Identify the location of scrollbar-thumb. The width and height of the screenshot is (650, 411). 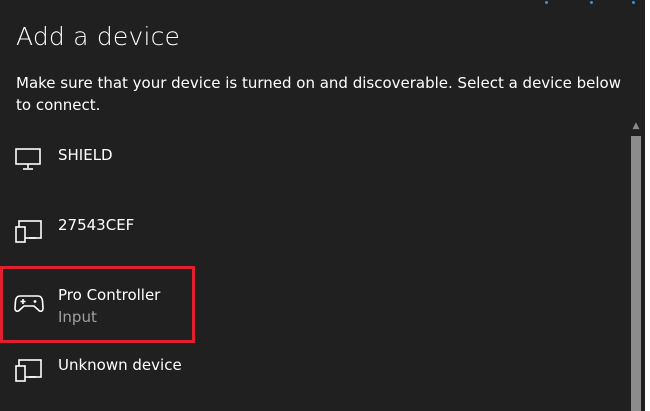
(636, 273).